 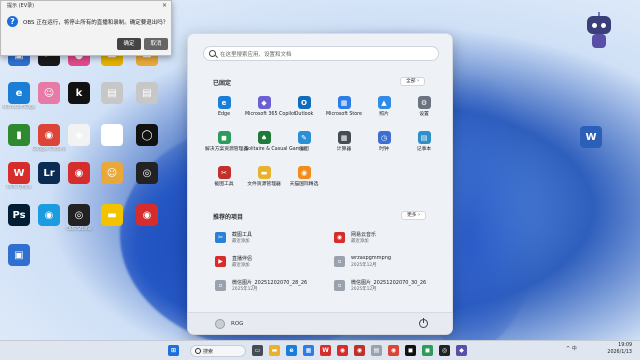 I want to click on pinned-app-icon: ♠, so click(x=264, y=137).